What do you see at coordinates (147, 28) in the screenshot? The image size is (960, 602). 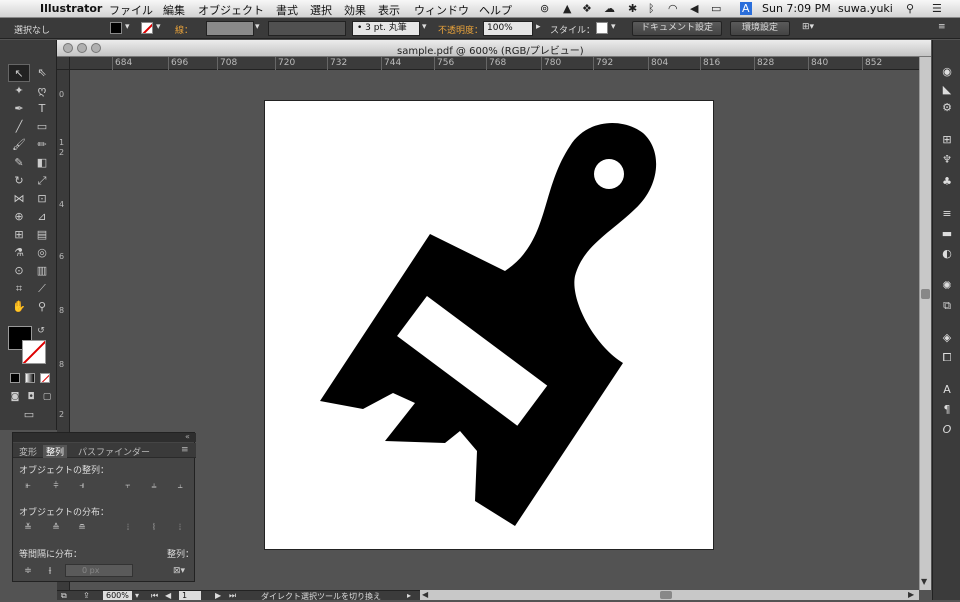 I see `stroke-swatch` at bounding box center [147, 28].